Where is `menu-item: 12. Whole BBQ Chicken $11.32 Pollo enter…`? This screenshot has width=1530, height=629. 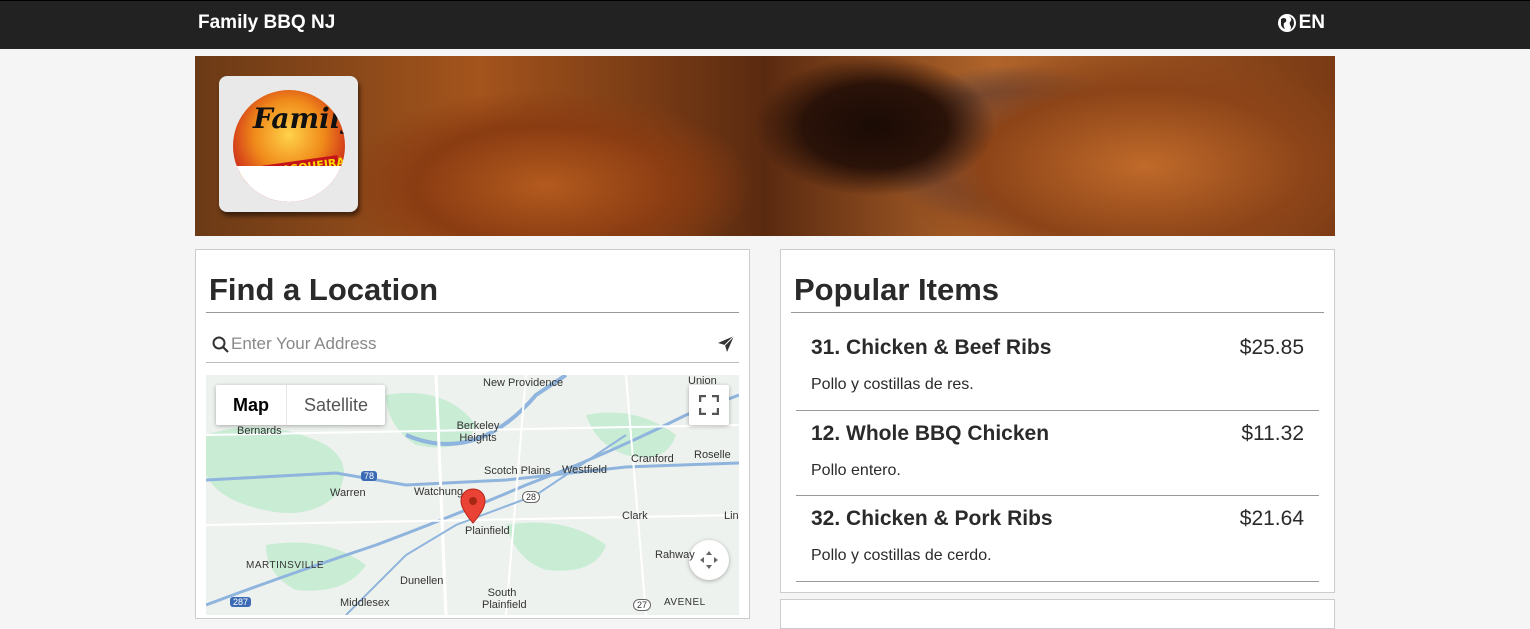 menu-item: 12. Whole BBQ Chicken $11.32 Pollo enter… is located at coordinates (1057, 459).